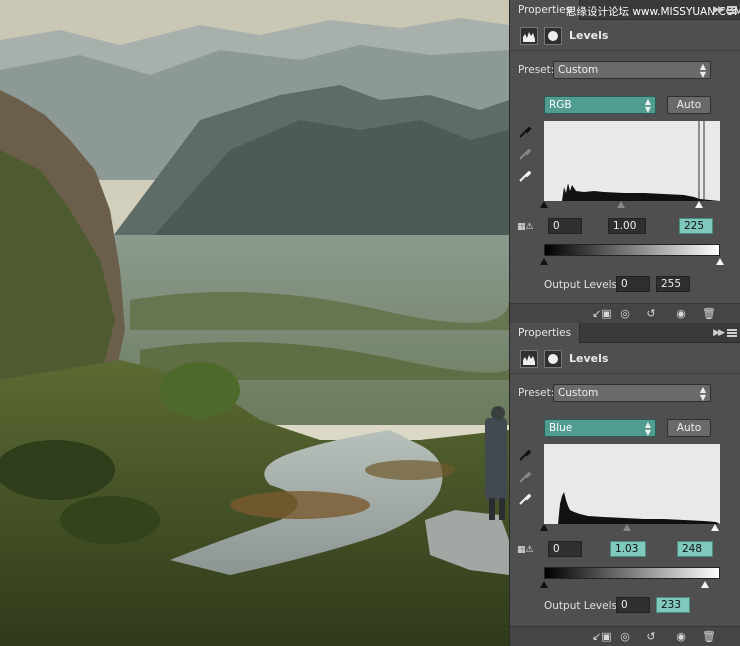 Image resolution: width=740 pixels, height=646 pixels. Describe the element at coordinates (560, 105) in the screenshot. I see `channel-value: RGB` at that location.